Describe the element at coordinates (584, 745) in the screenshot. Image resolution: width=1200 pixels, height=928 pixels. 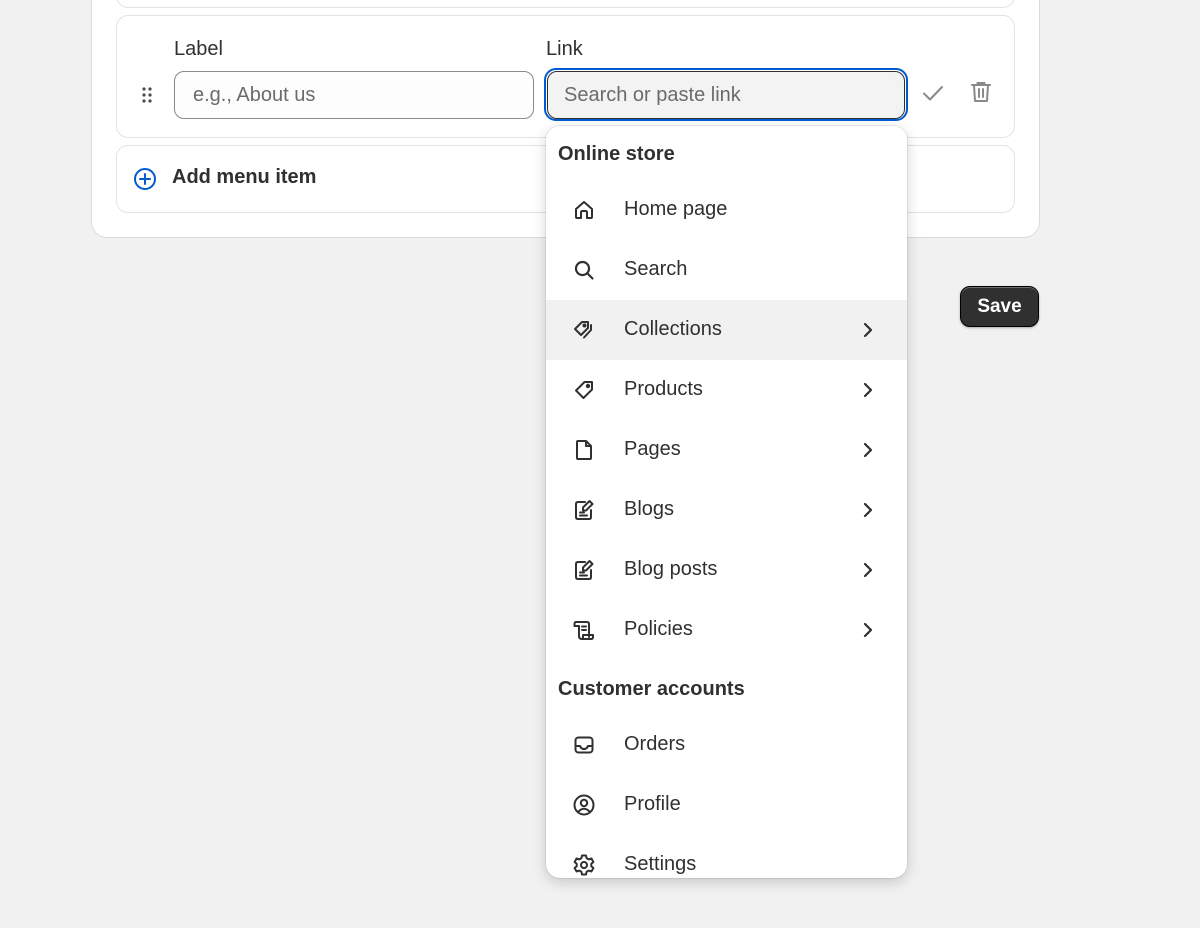
I see `inbox-icon` at that location.